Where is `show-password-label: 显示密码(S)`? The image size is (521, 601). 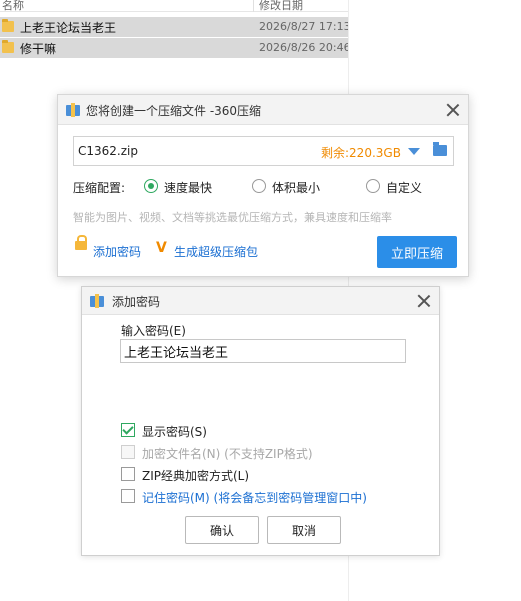 show-password-label: 显示密码(S) is located at coordinates (174, 431).